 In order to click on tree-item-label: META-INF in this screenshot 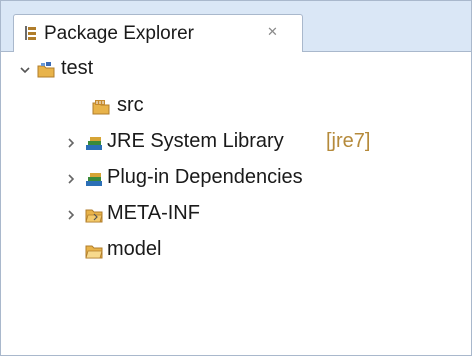, I will do `click(153, 213)`.